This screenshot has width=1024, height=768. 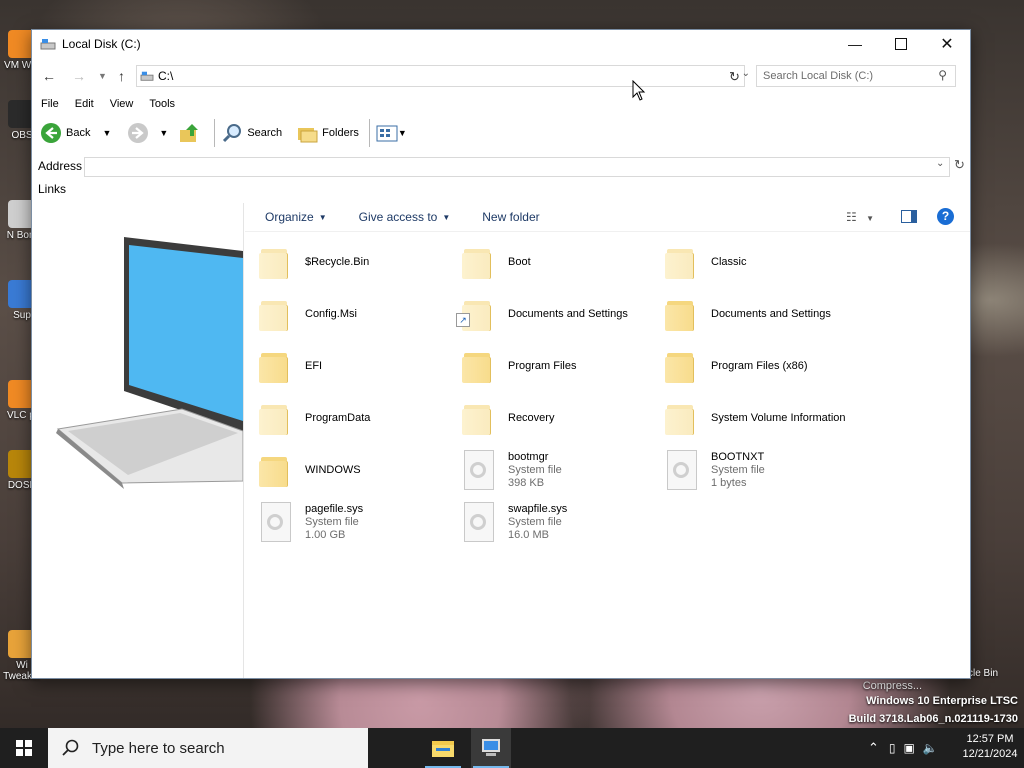 I want to click on file-item: pagefile.sys System file 1.00 GB, so click(x=359, y=522).